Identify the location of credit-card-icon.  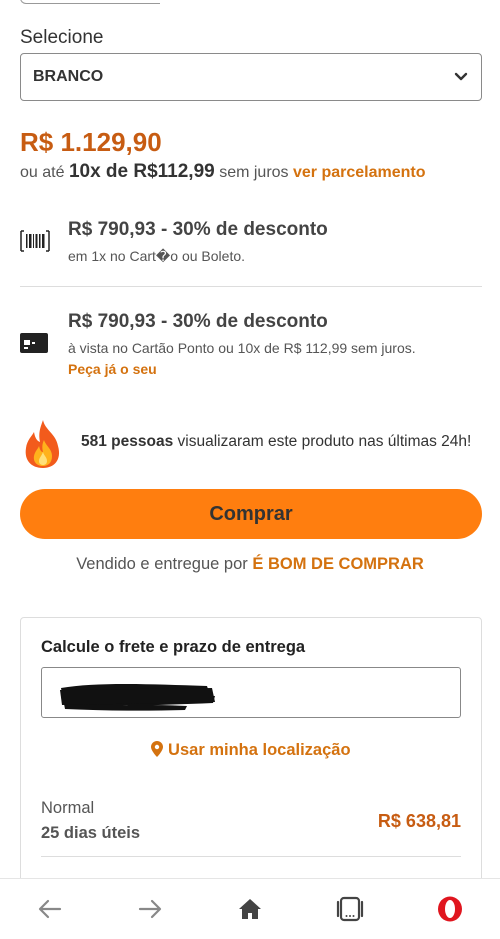
(34, 345).